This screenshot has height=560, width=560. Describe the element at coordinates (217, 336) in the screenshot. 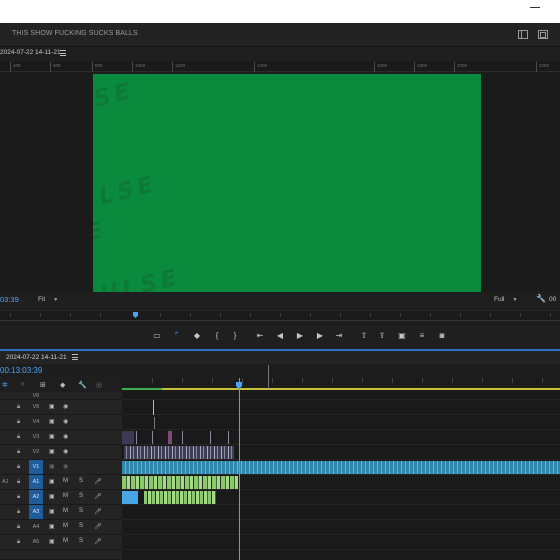

I see `mark-in-icon: {` at that location.